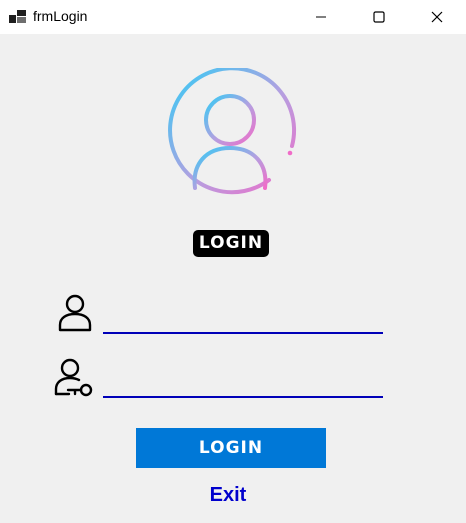  Describe the element at coordinates (231, 243) in the screenshot. I see `login-heading-badge: LOGIN` at that location.